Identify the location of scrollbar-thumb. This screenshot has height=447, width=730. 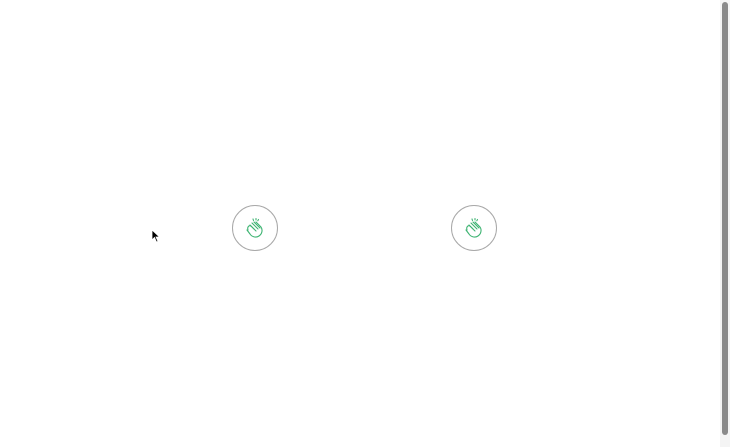
(725, 218).